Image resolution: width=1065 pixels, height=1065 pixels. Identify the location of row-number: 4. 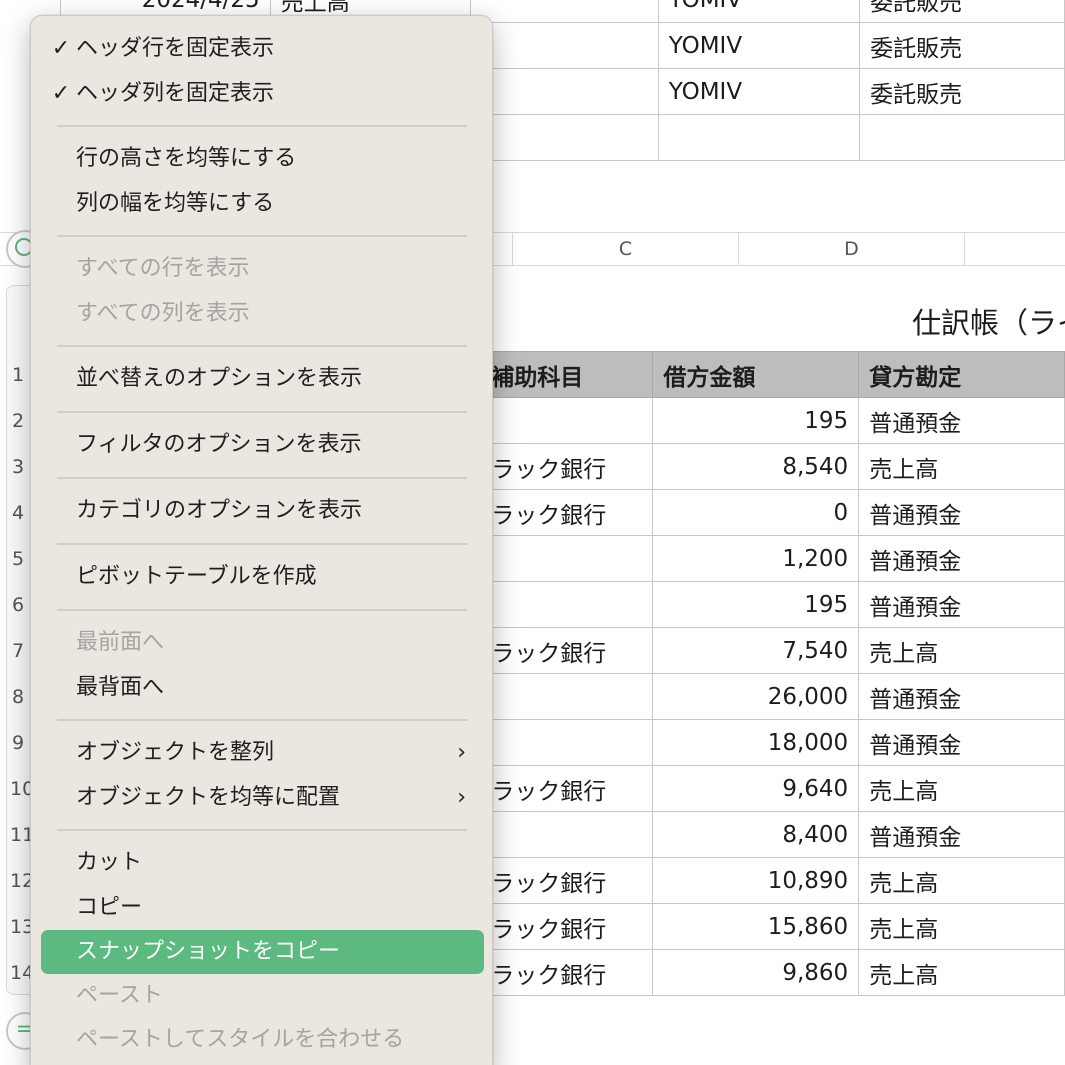
(18, 513).